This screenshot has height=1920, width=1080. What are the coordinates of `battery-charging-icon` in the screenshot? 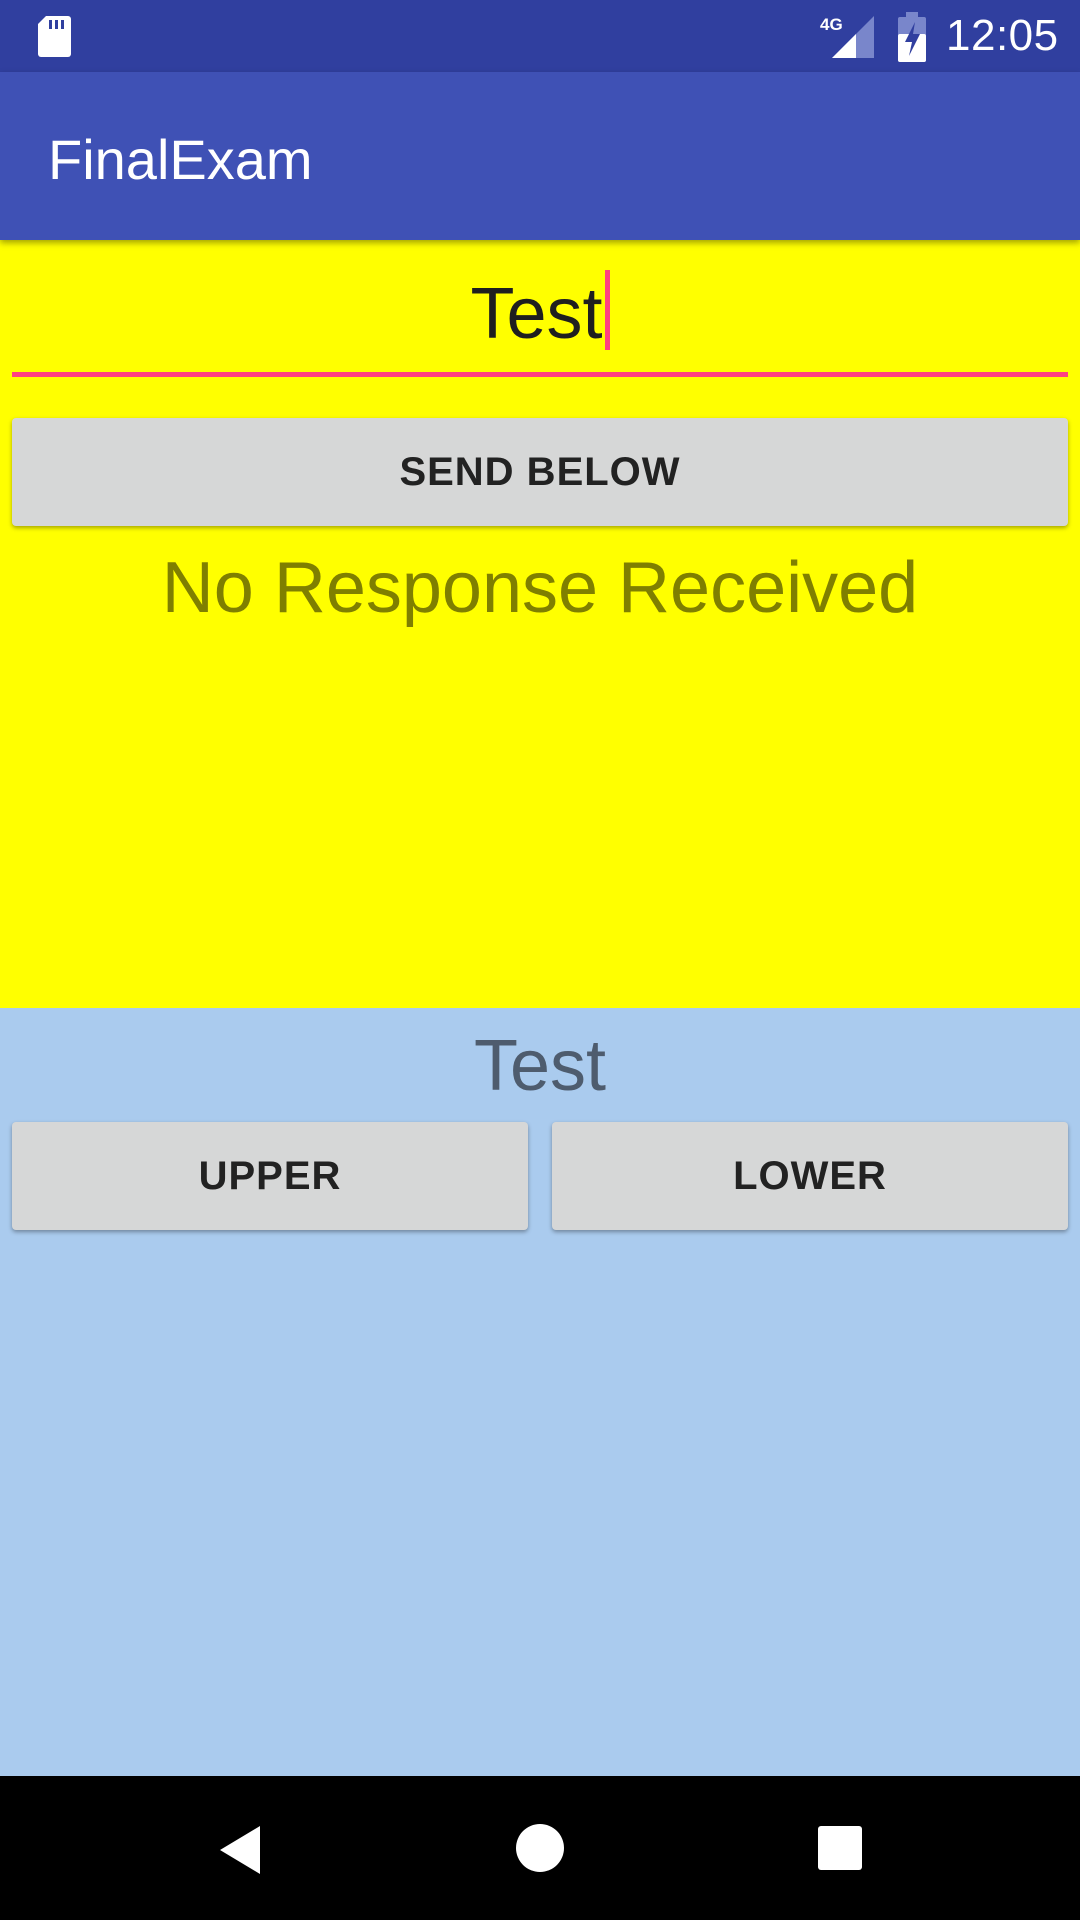 It's located at (912, 37).